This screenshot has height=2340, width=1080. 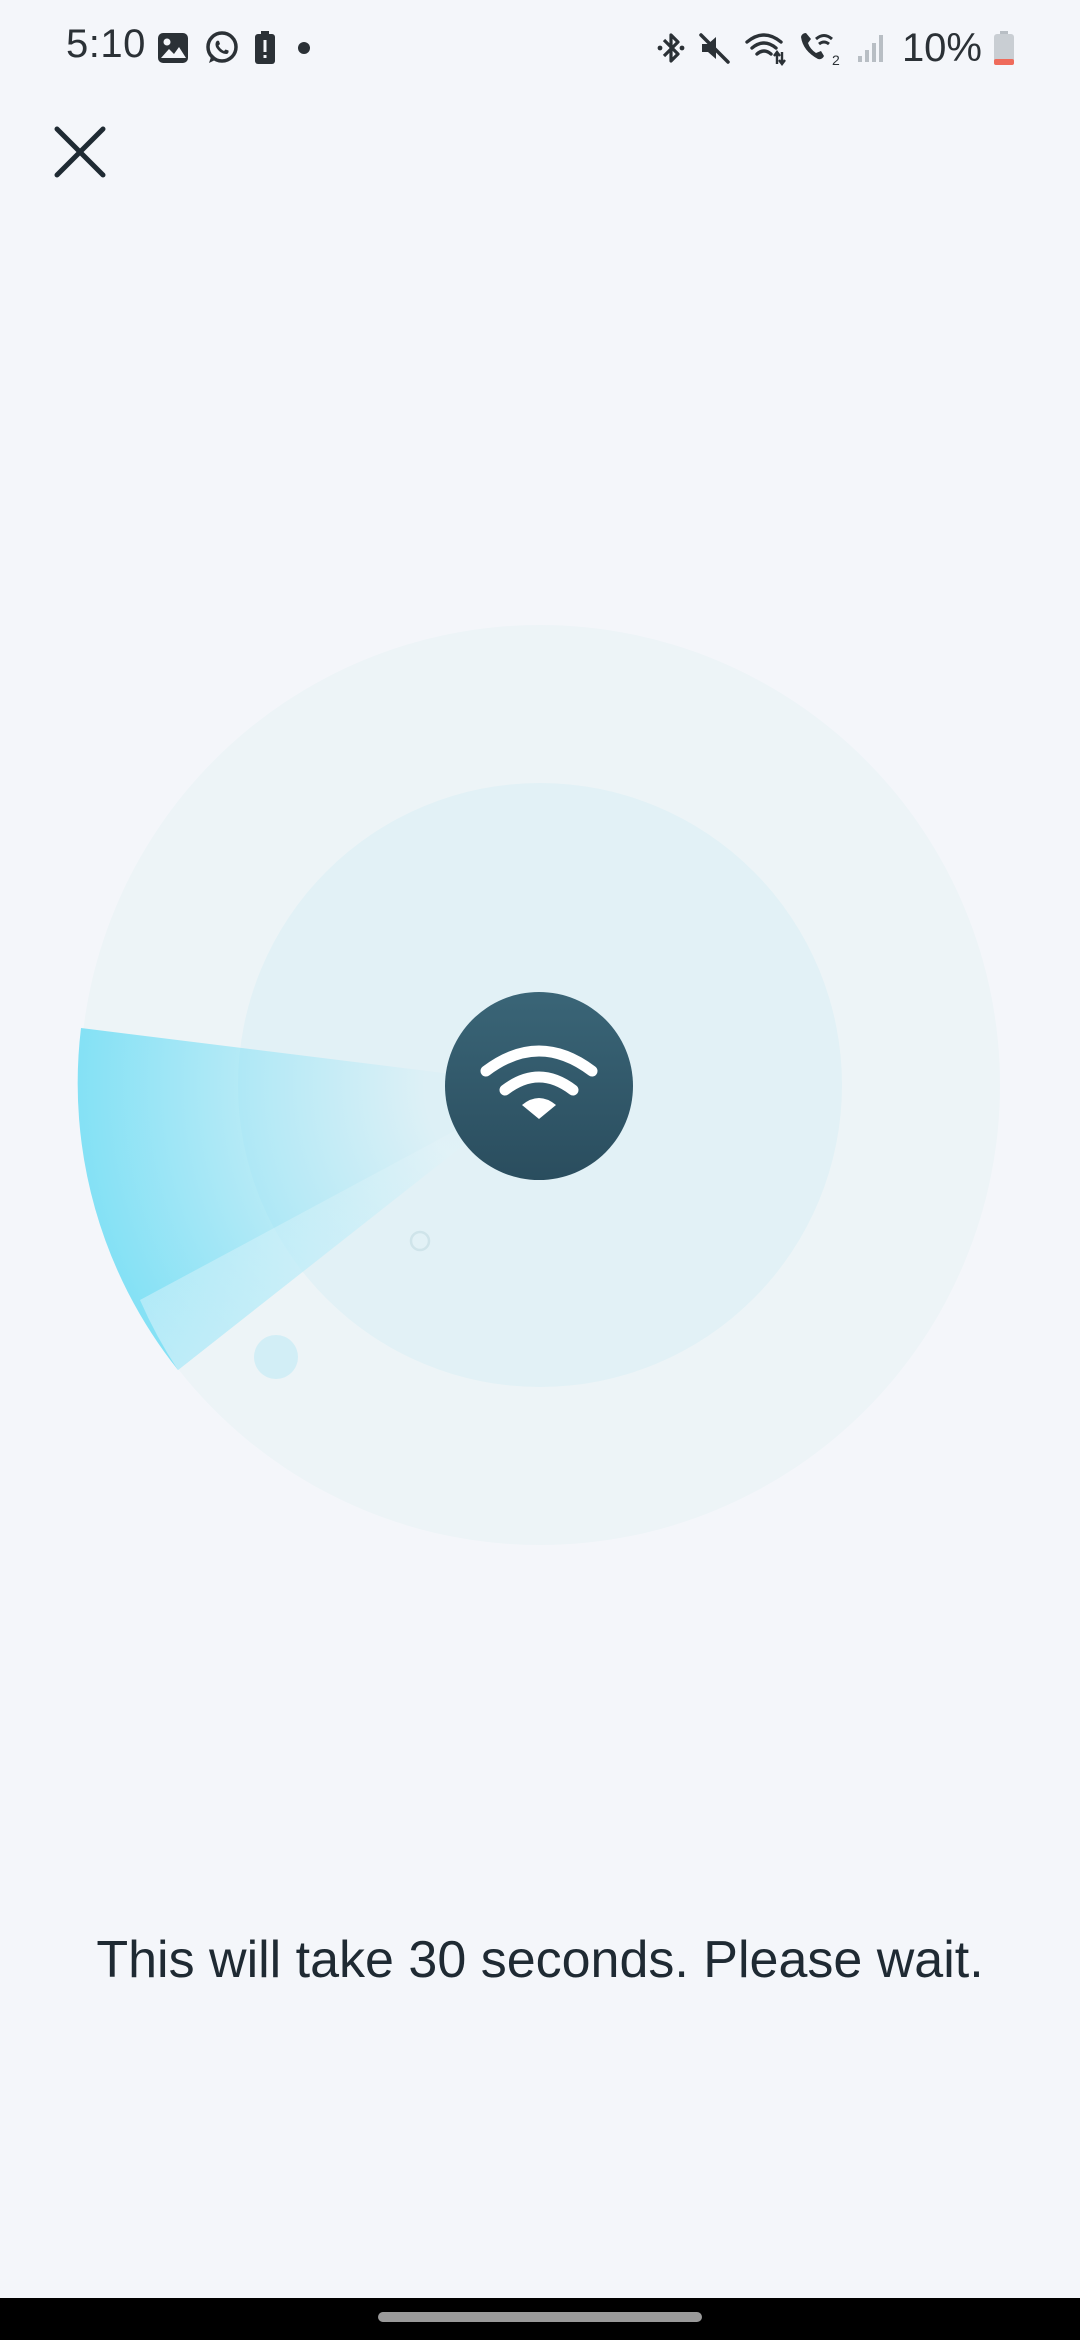 I want to click on battery-percent: 10%, so click(x=941, y=47).